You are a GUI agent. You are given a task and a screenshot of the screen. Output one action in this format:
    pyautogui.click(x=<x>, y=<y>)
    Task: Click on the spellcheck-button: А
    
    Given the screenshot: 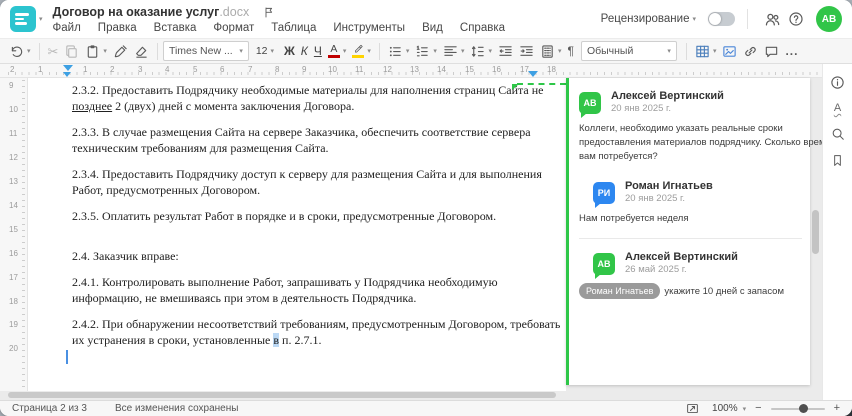 What is the action you would take?
    pyautogui.click(x=838, y=108)
    